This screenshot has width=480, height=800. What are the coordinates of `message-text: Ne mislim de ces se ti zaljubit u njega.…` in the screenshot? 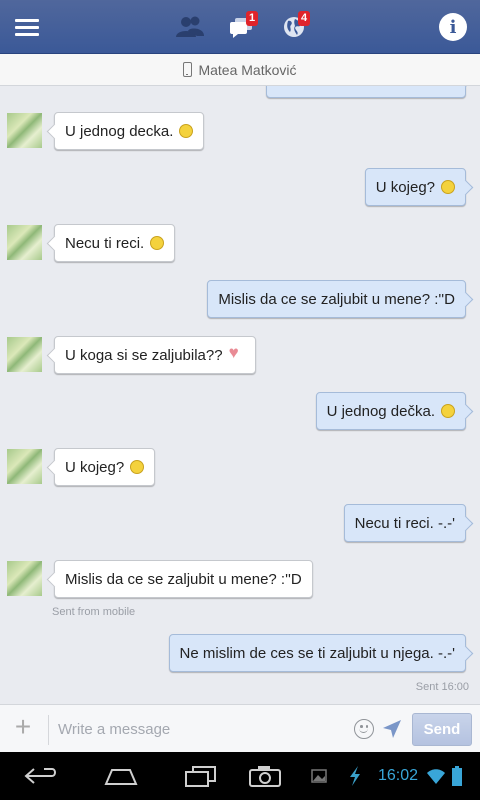 It's located at (317, 653).